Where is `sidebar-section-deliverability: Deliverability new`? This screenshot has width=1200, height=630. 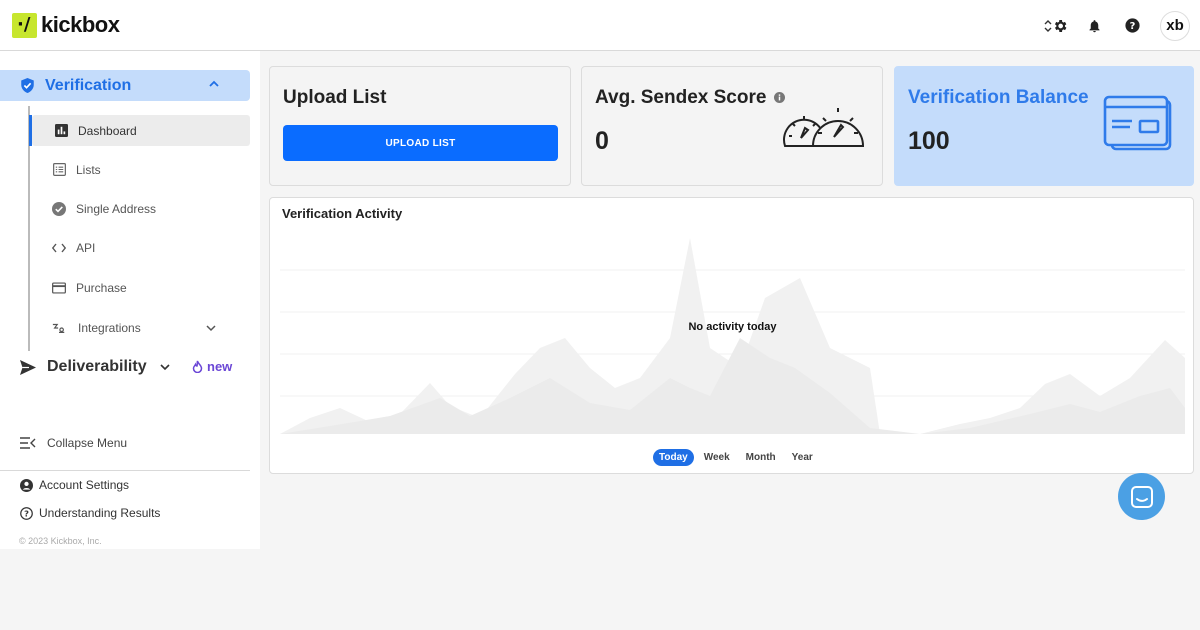 sidebar-section-deliverability: Deliverability new is located at coordinates (130, 367).